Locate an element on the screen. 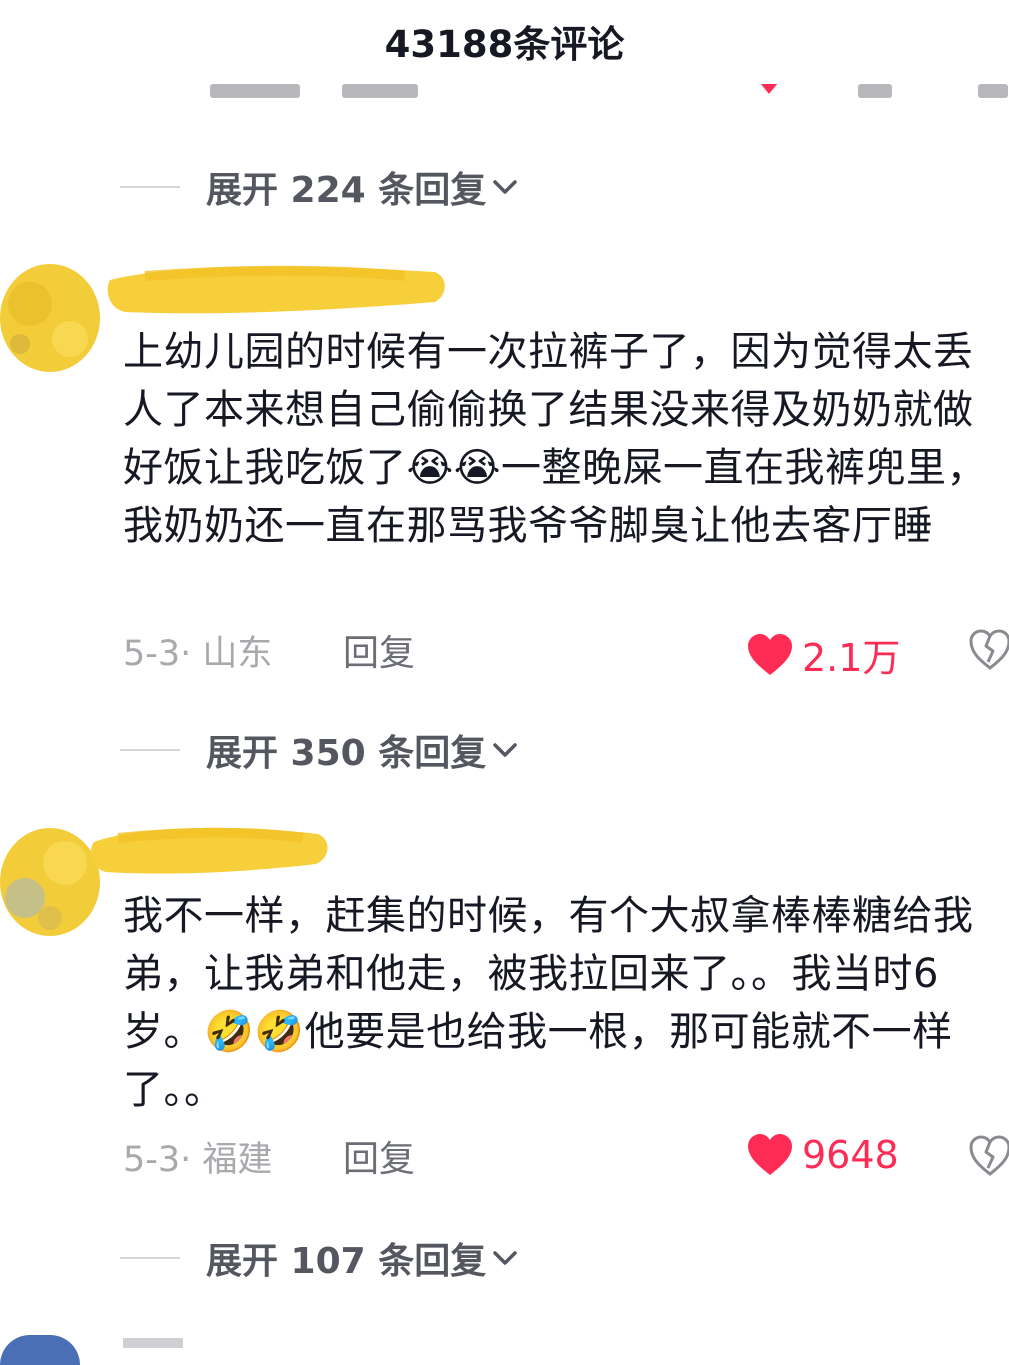 This screenshot has width=1009, height=1365. comment-meta: 5-3· 山东 回复 2.1万 is located at coordinates (566, 652).